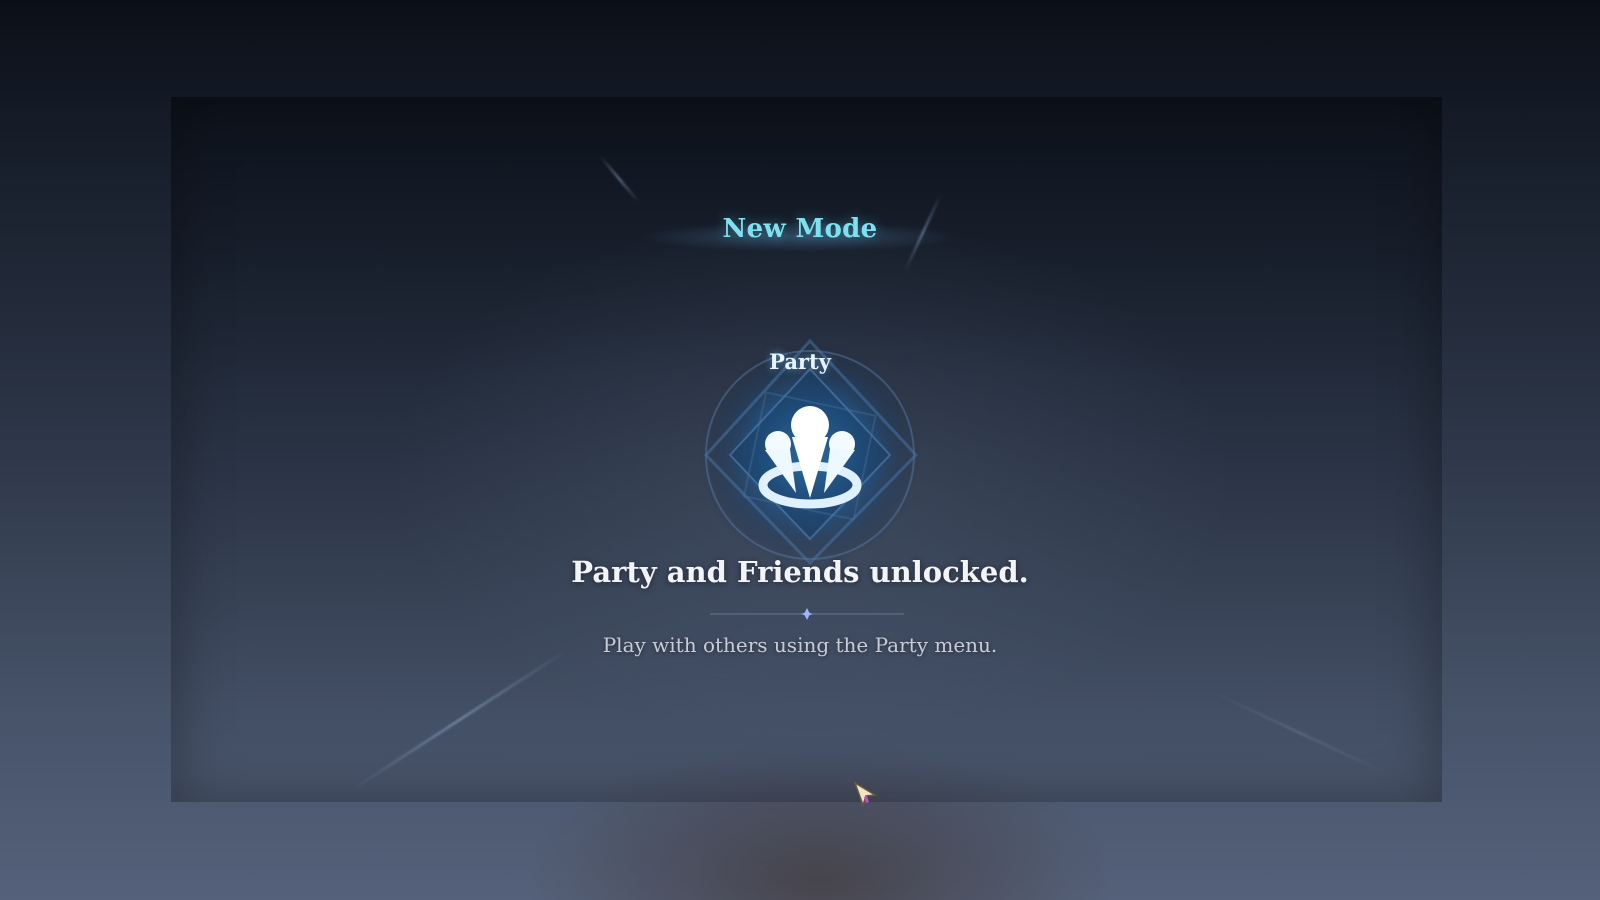  I want to click on popup-title: New Mode, so click(800, 229).